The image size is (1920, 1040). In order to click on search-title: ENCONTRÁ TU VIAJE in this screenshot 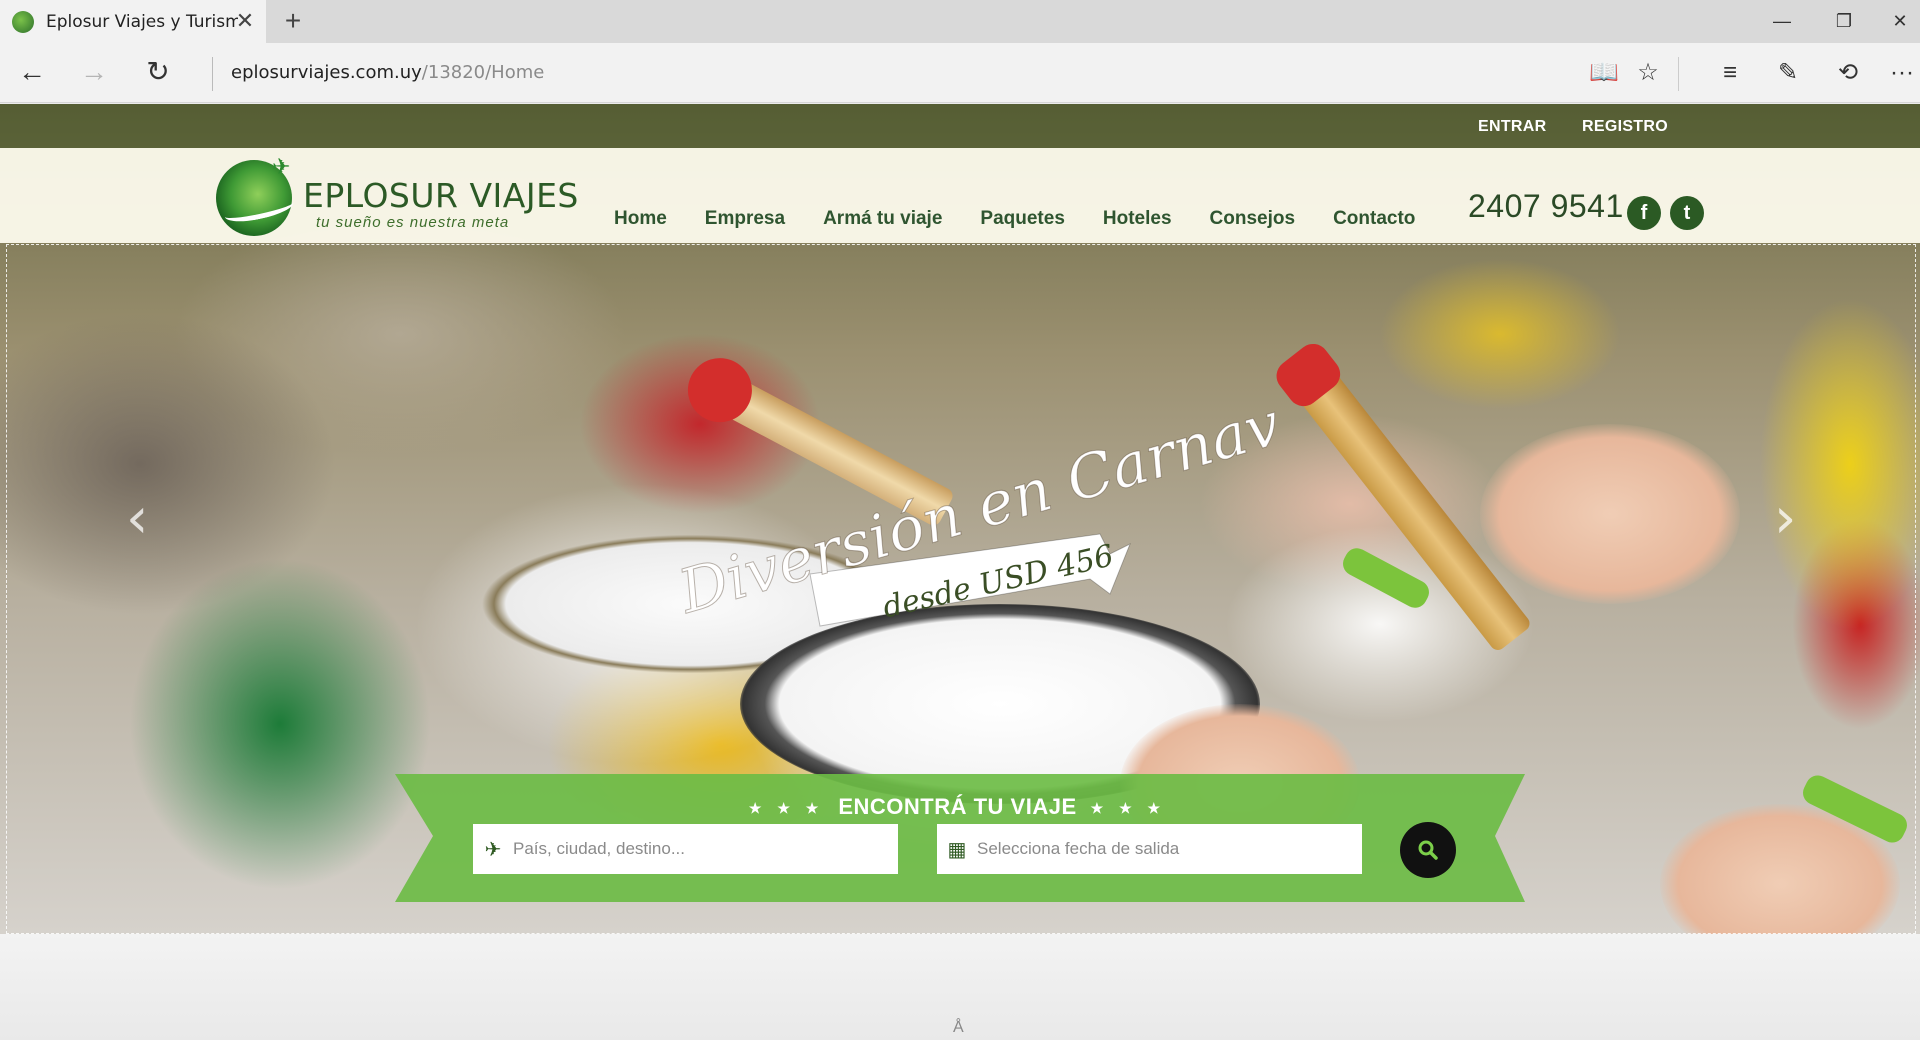, I will do `click(957, 806)`.